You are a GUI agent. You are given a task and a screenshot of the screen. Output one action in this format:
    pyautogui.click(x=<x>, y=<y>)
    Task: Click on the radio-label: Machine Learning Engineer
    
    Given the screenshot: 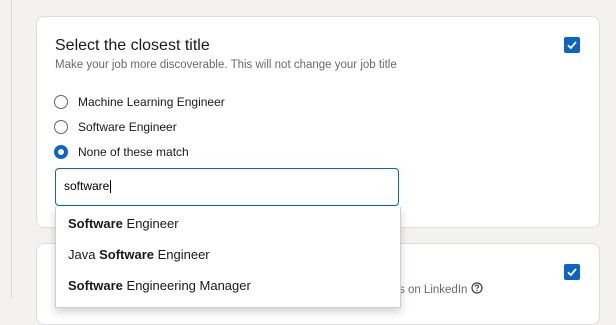 What is the action you would take?
    pyautogui.click(x=151, y=102)
    